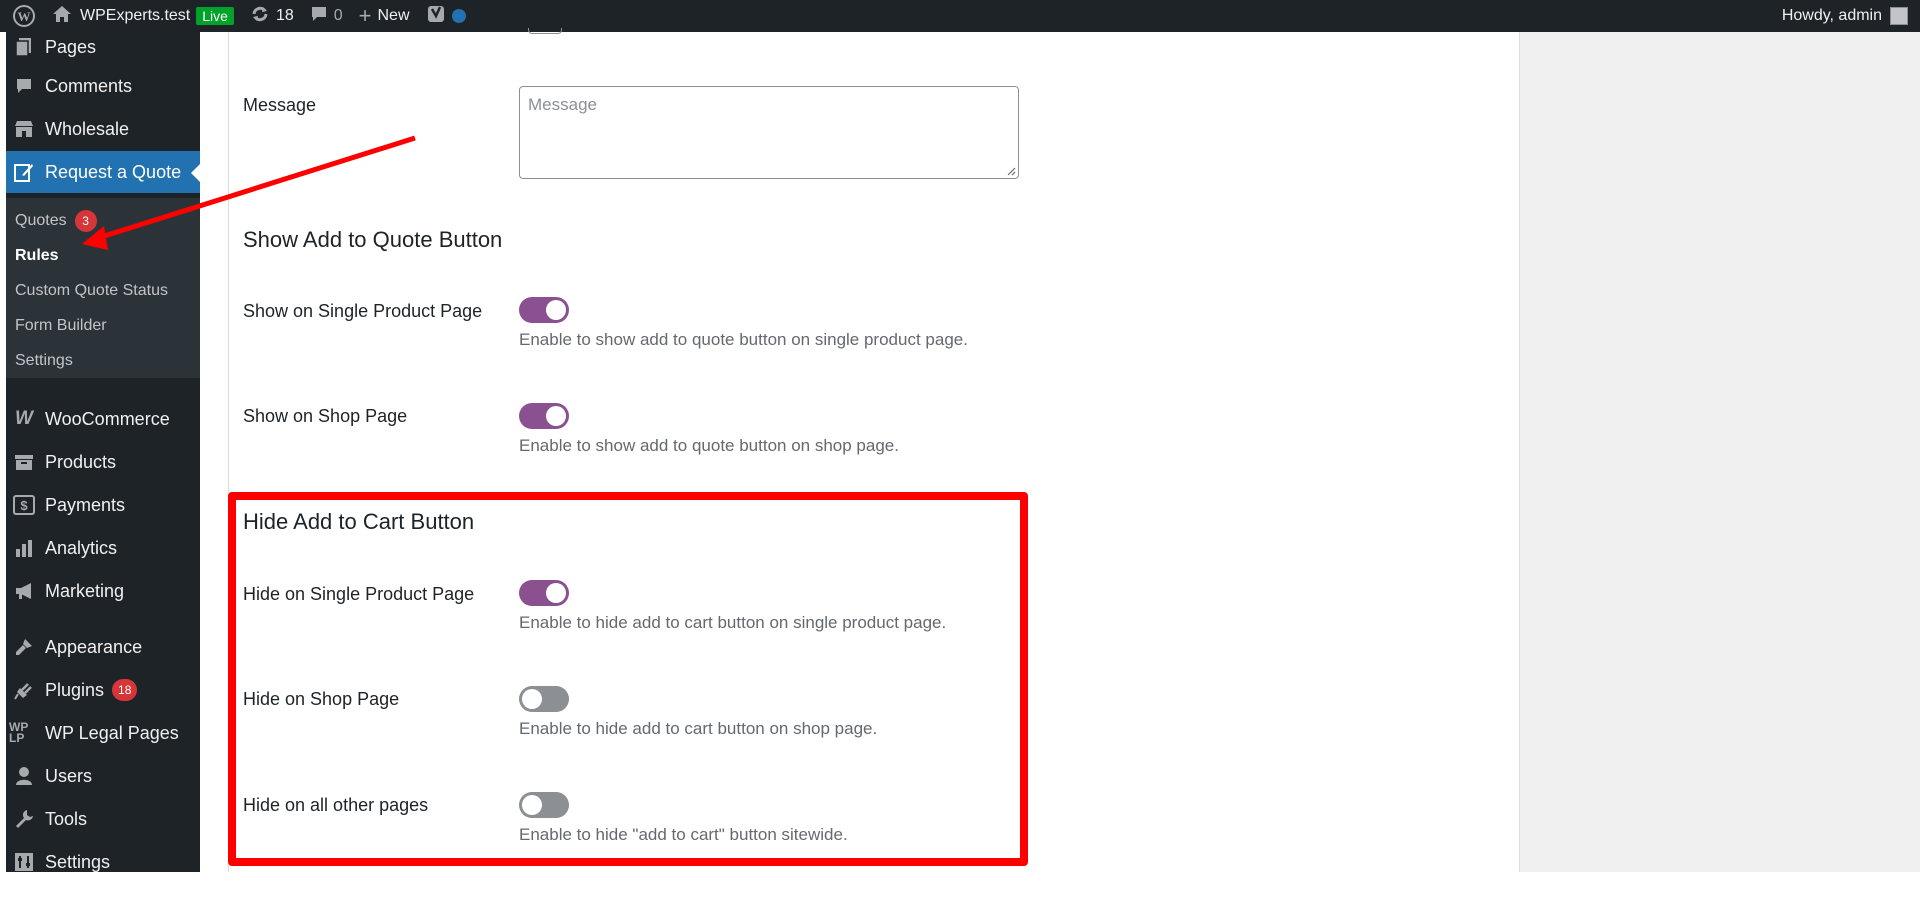 This screenshot has width=1920, height=898. I want to click on current-menu-arrow, so click(195, 173).